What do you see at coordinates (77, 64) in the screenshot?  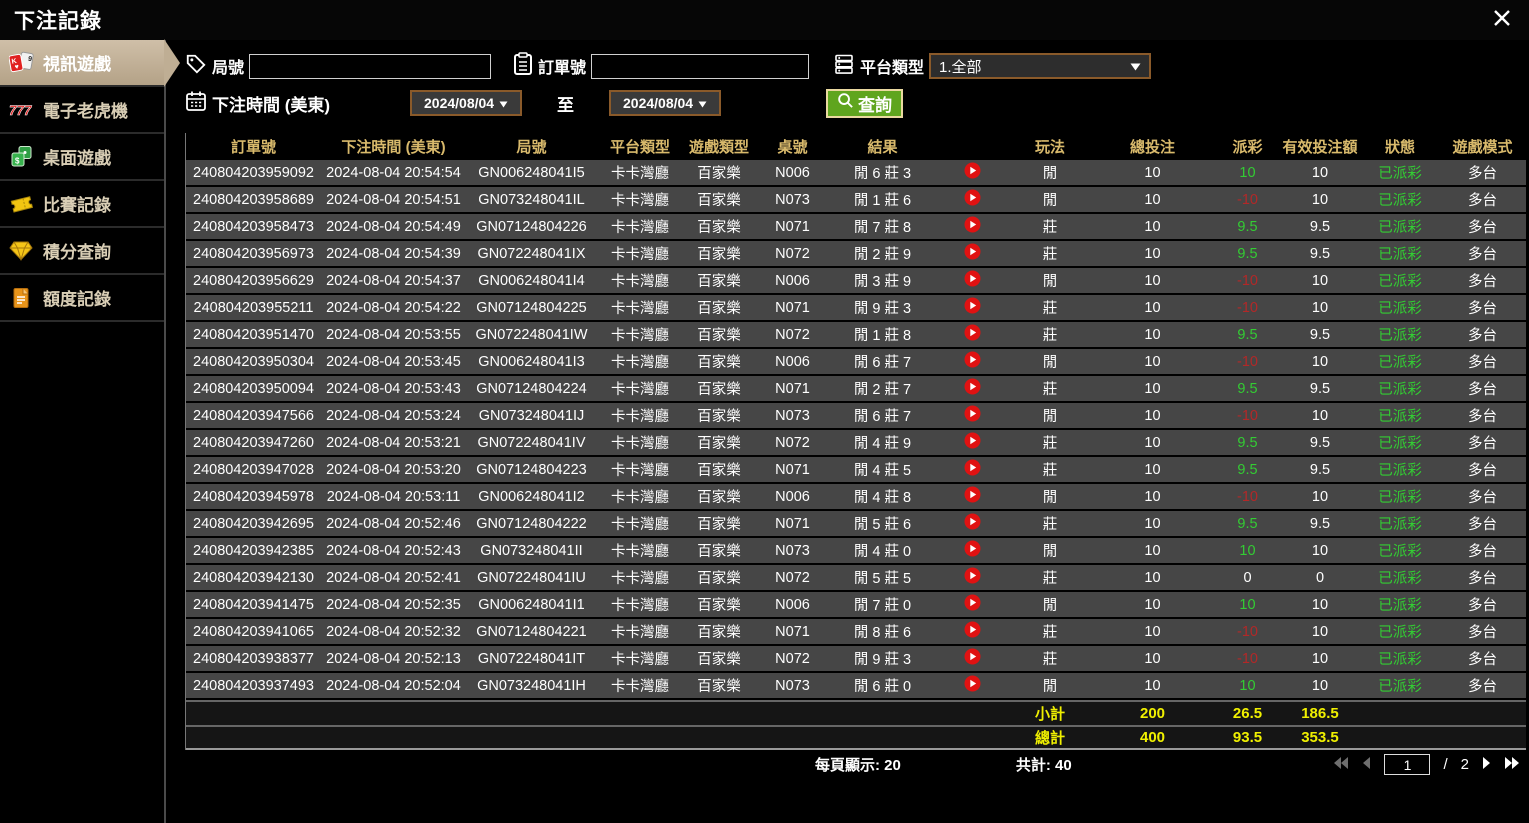 I see `sidebar-item-label: 視訊遊戲` at bounding box center [77, 64].